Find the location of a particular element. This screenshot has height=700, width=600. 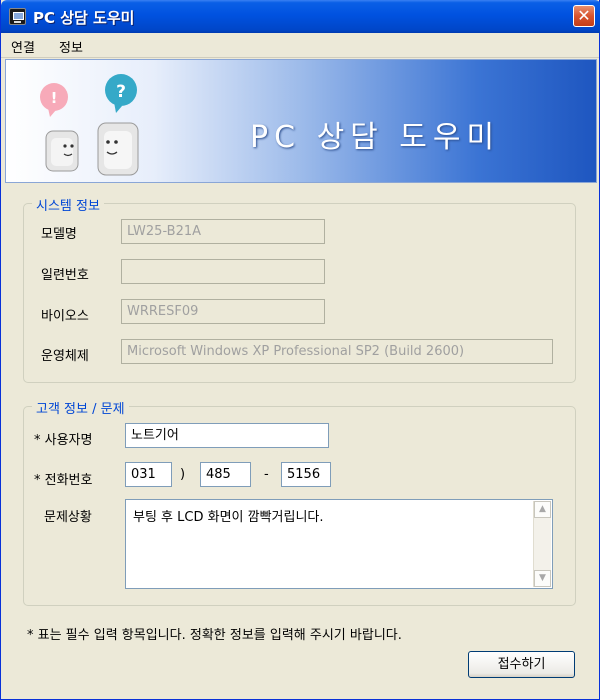

window-title: PC 상담 도우미 is located at coordinates (84, 18).